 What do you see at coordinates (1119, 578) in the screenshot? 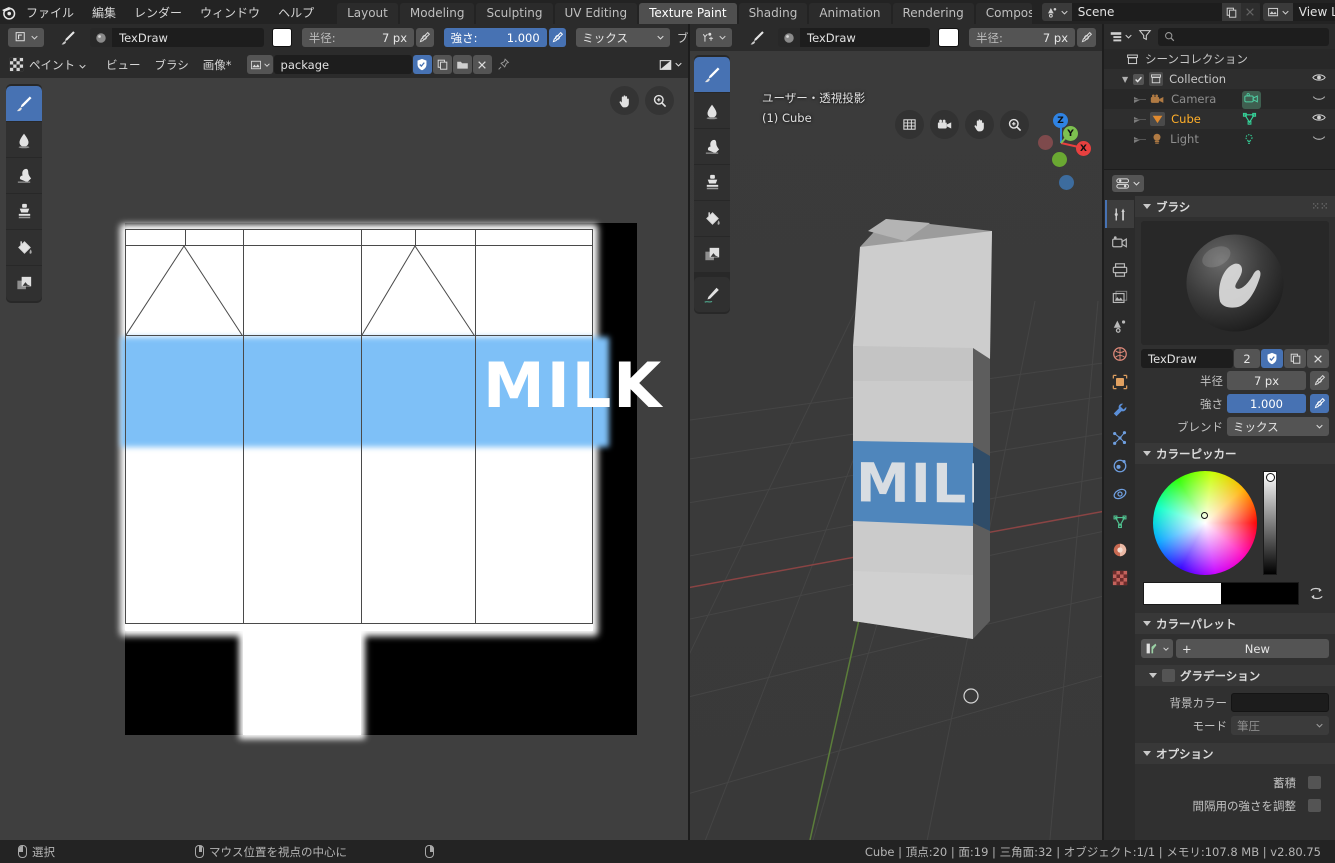
I see `tab-texture` at bounding box center [1119, 578].